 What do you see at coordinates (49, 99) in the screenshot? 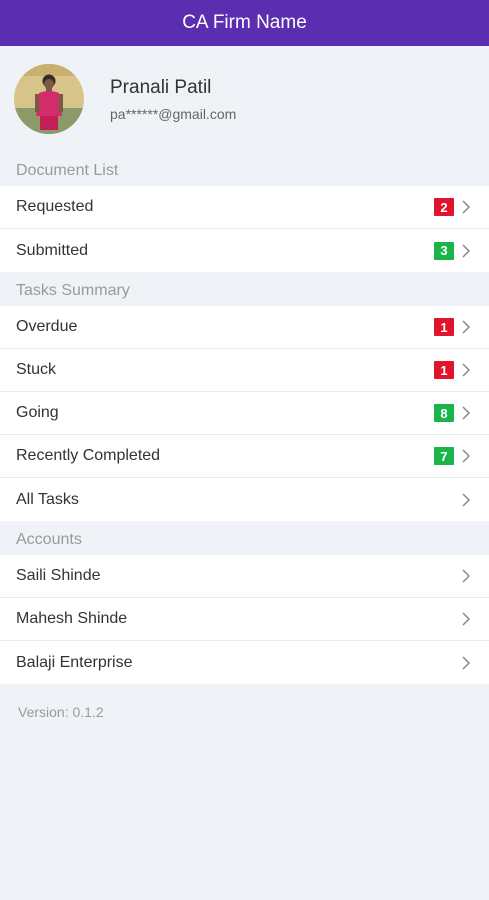
I see `avatar` at bounding box center [49, 99].